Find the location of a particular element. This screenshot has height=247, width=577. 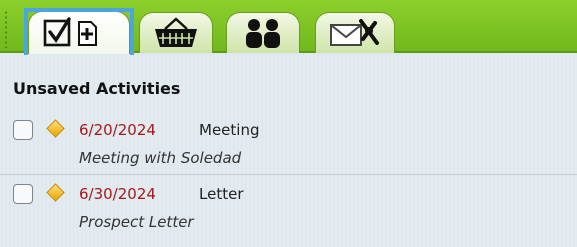

mail-icon is located at coordinates (354, 32).